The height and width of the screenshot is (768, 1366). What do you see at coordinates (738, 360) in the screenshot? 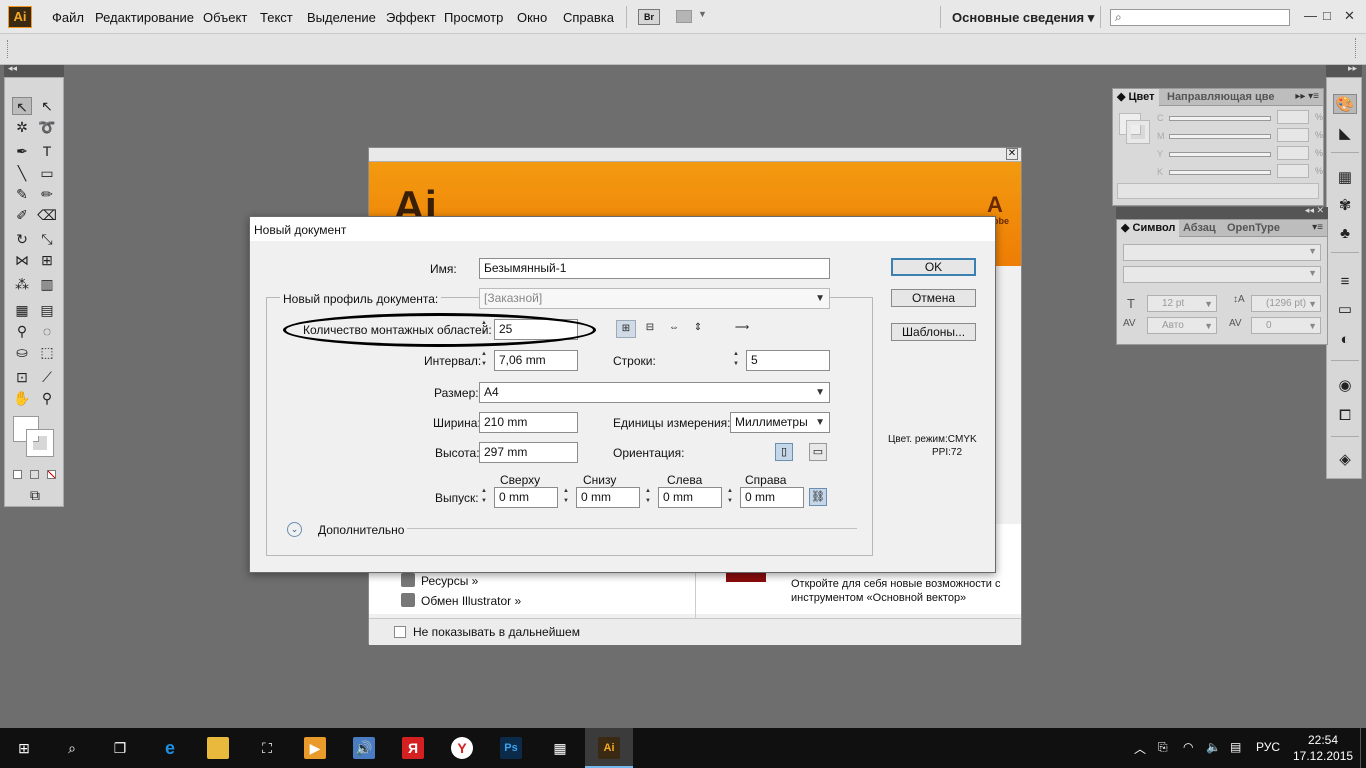
I see `rows-stepper` at bounding box center [738, 360].